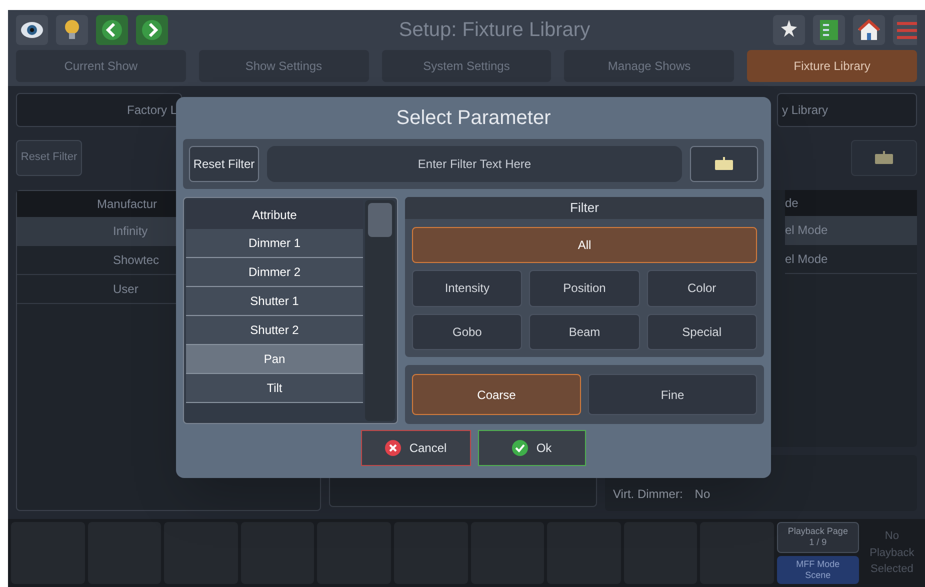 This screenshot has width=925, height=587. Describe the element at coordinates (532, 448) in the screenshot. I see `ok-button: Ok` at that location.